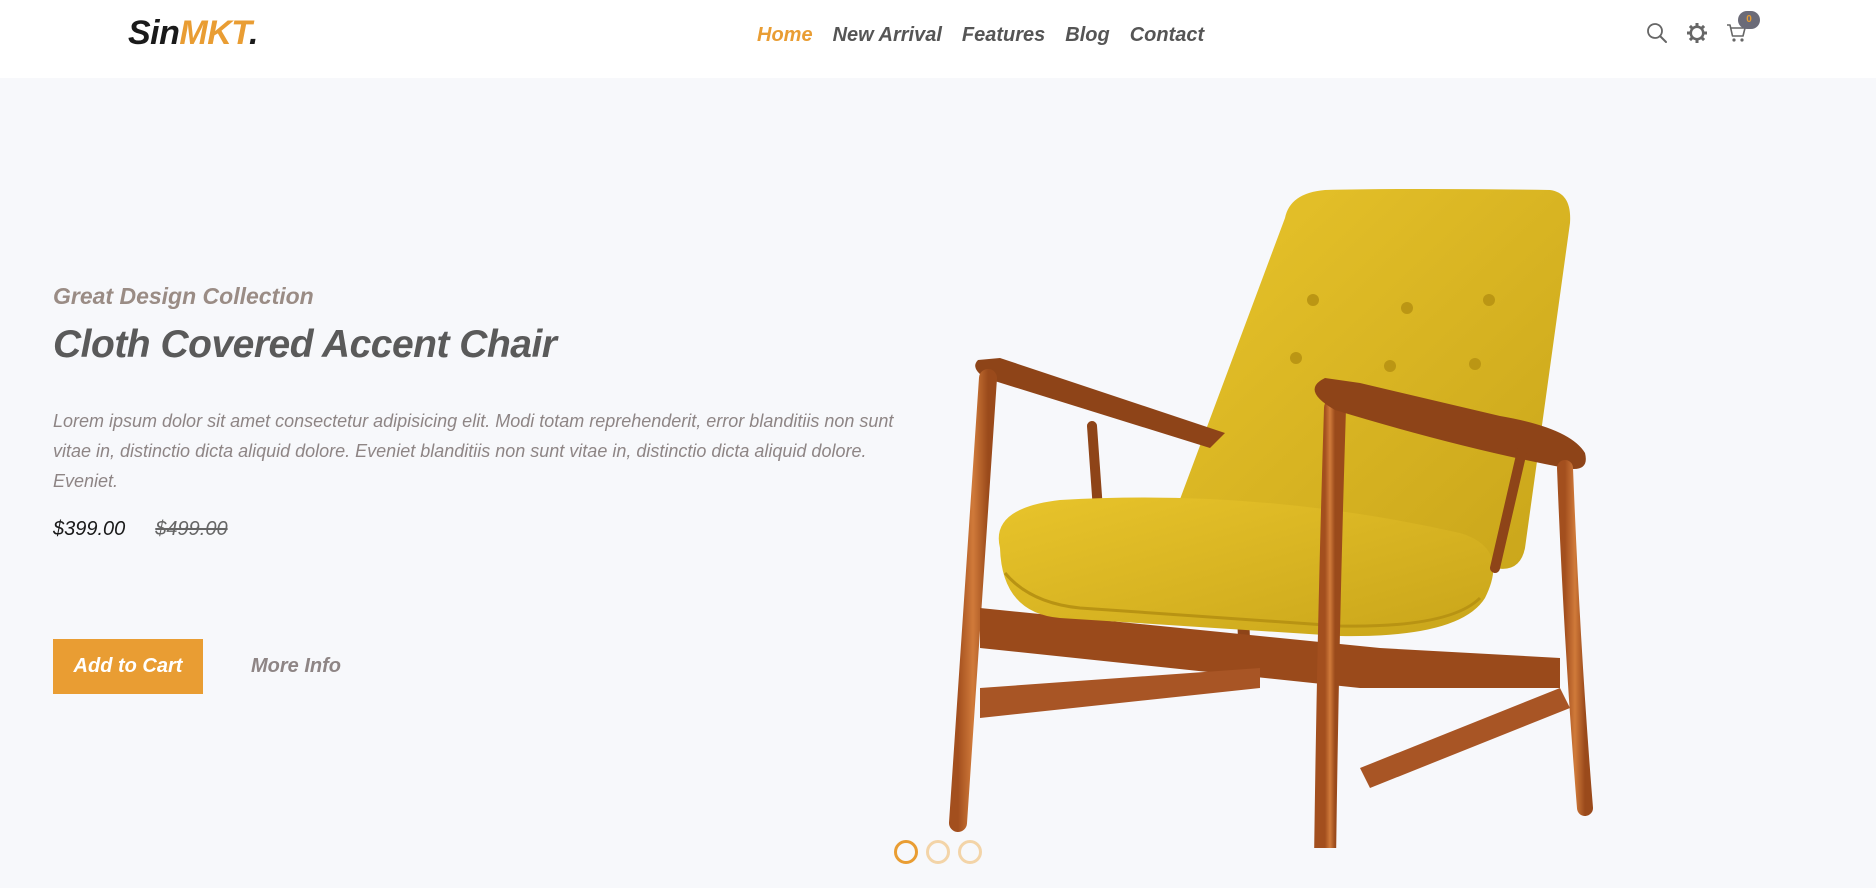 Image resolution: width=1876 pixels, height=888 pixels. Describe the element at coordinates (183, 296) in the screenshot. I see `hero-subtitle: Great Design Collection` at that location.